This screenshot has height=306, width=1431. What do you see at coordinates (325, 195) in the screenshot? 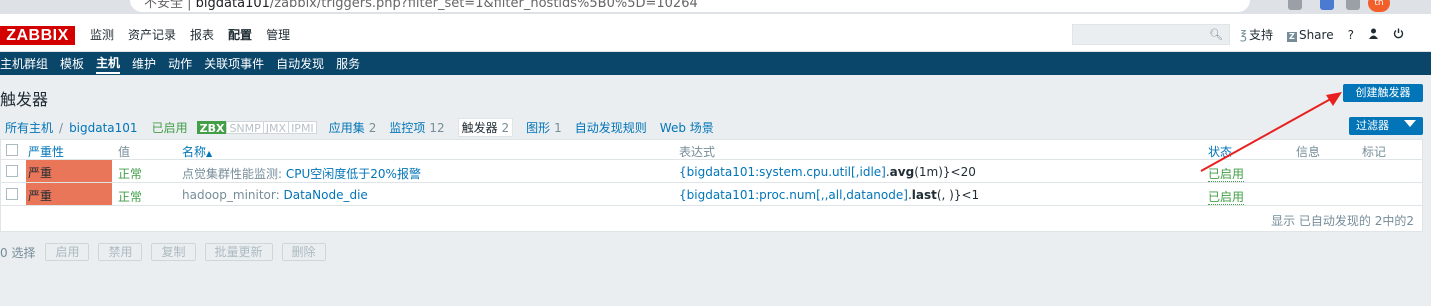
I see `trigger-name-link: DataNode_die` at bounding box center [325, 195].